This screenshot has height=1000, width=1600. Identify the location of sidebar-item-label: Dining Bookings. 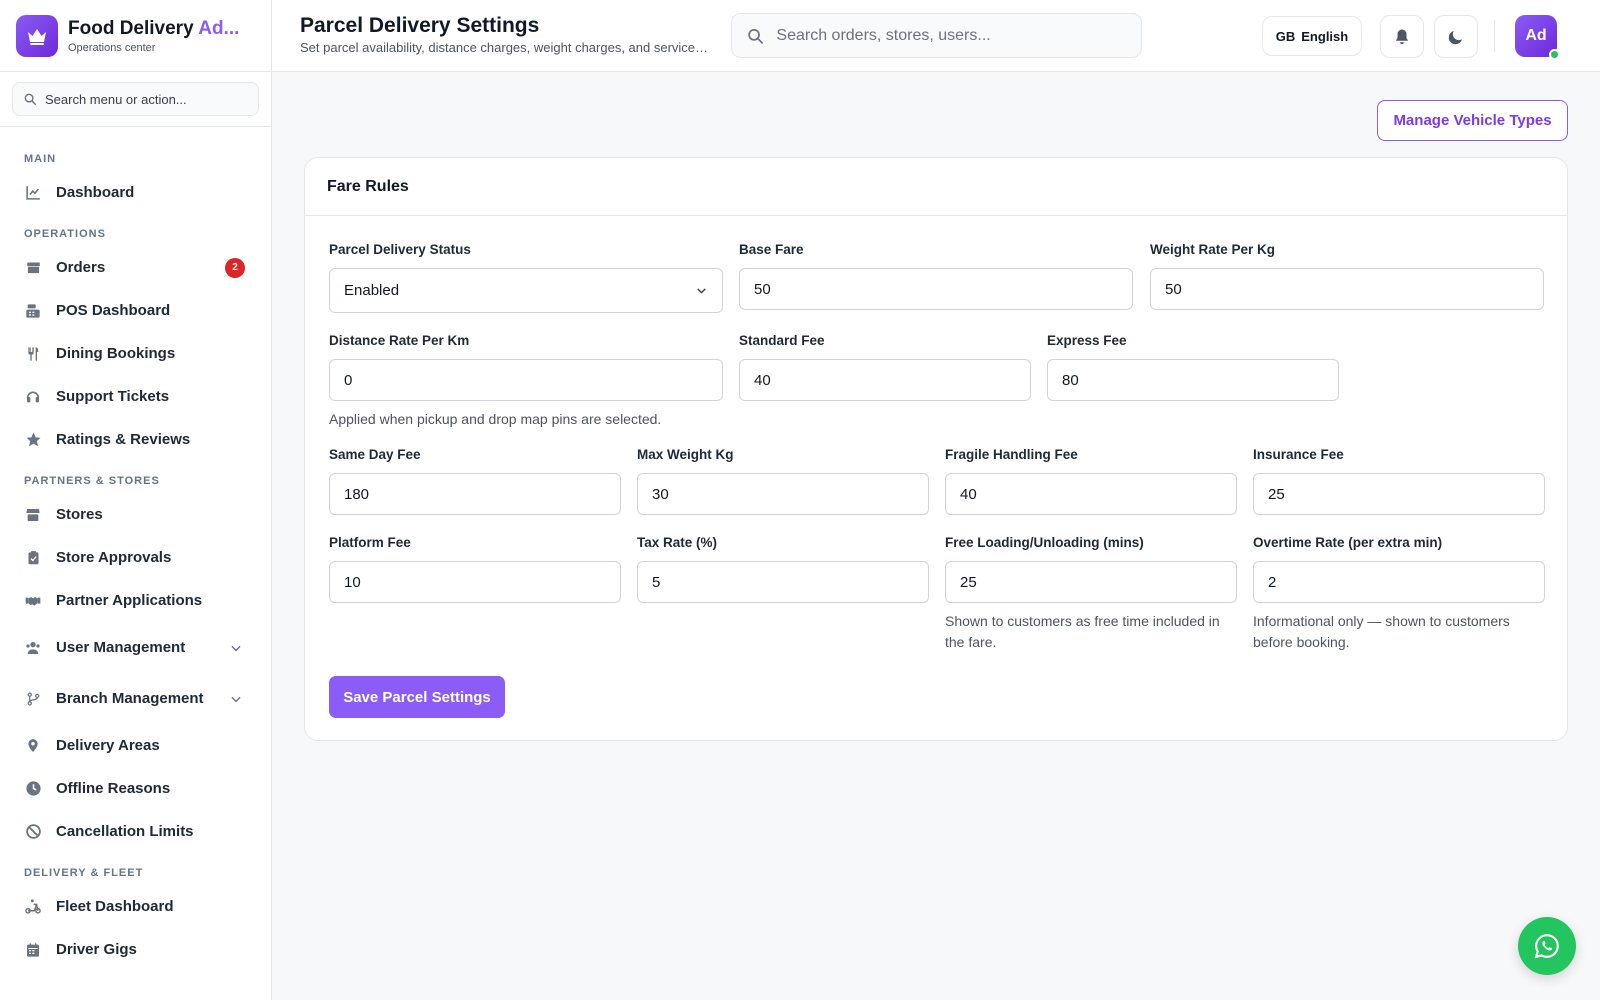
(116, 353).